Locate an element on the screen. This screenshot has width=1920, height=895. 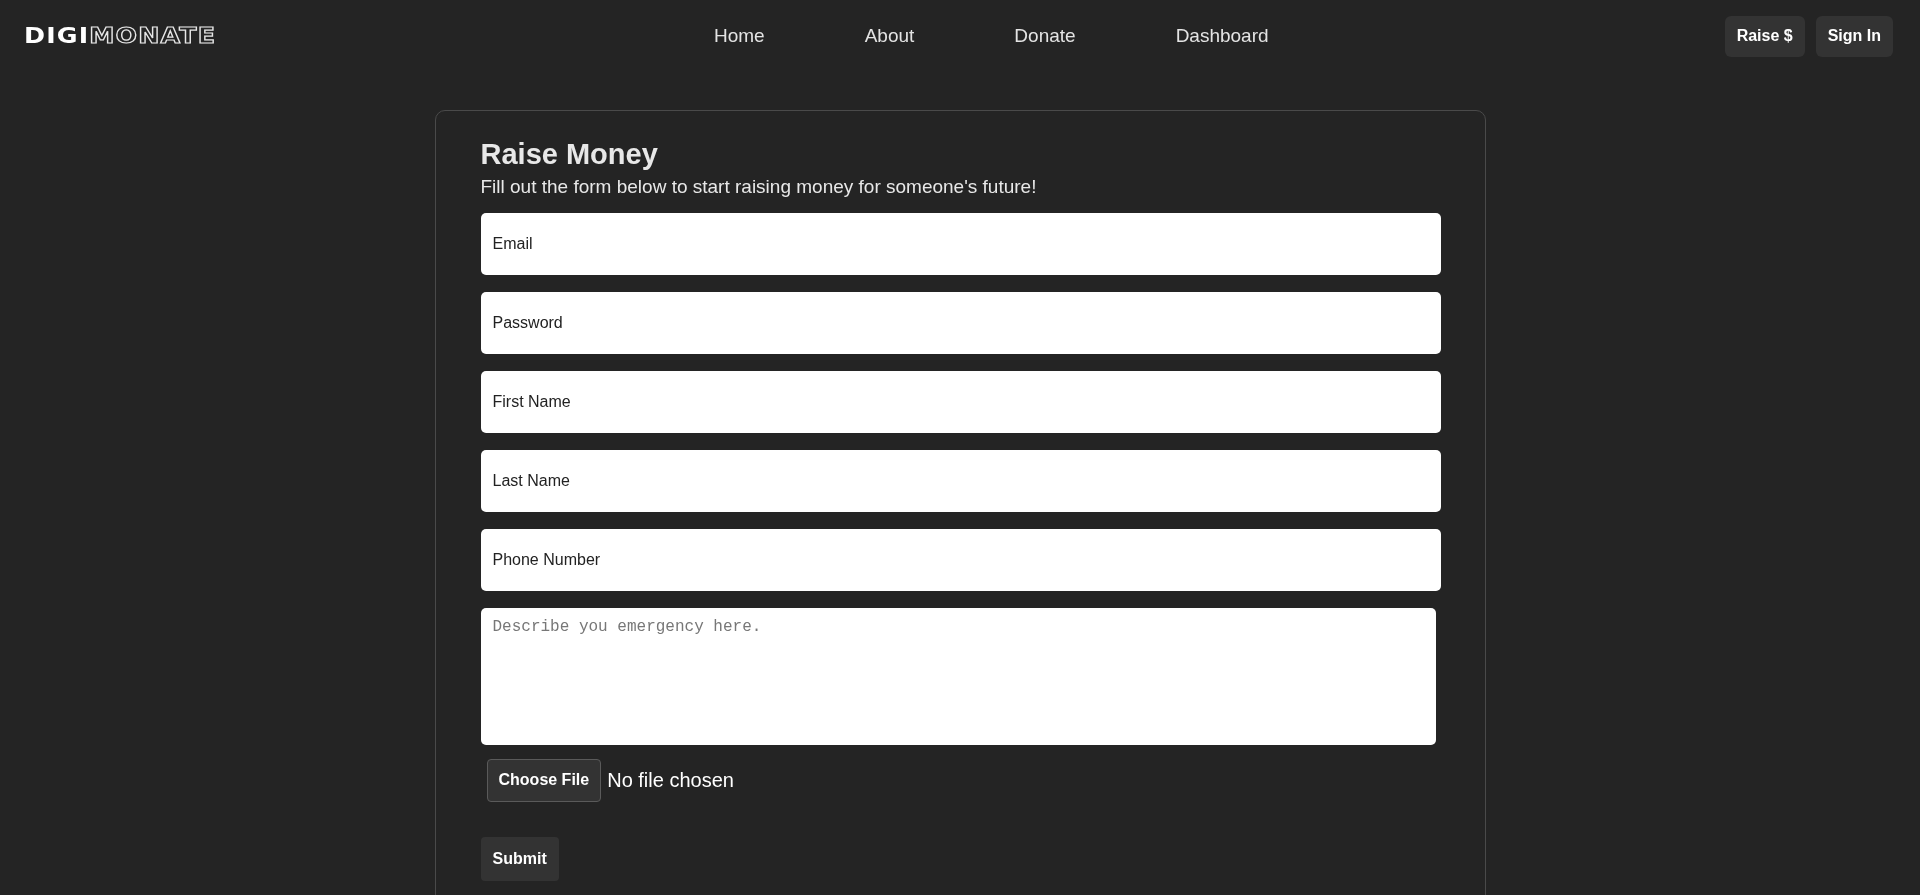
file-status: No file chosen is located at coordinates (670, 780).